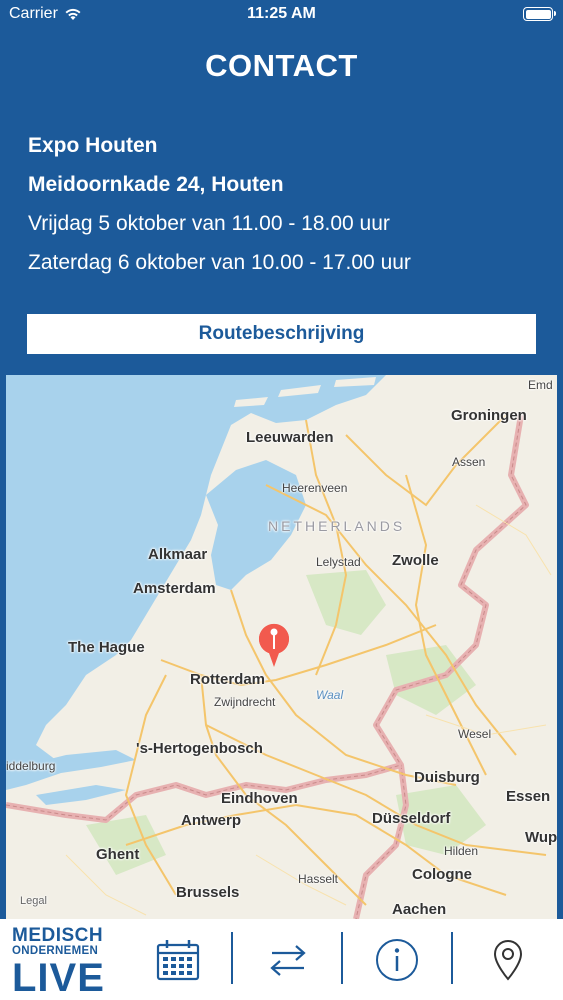 This screenshot has height=1000, width=563. What do you see at coordinates (228, 679) in the screenshot?
I see `map-label-rotterdam: Rotterdam` at bounding box center [228, 679].